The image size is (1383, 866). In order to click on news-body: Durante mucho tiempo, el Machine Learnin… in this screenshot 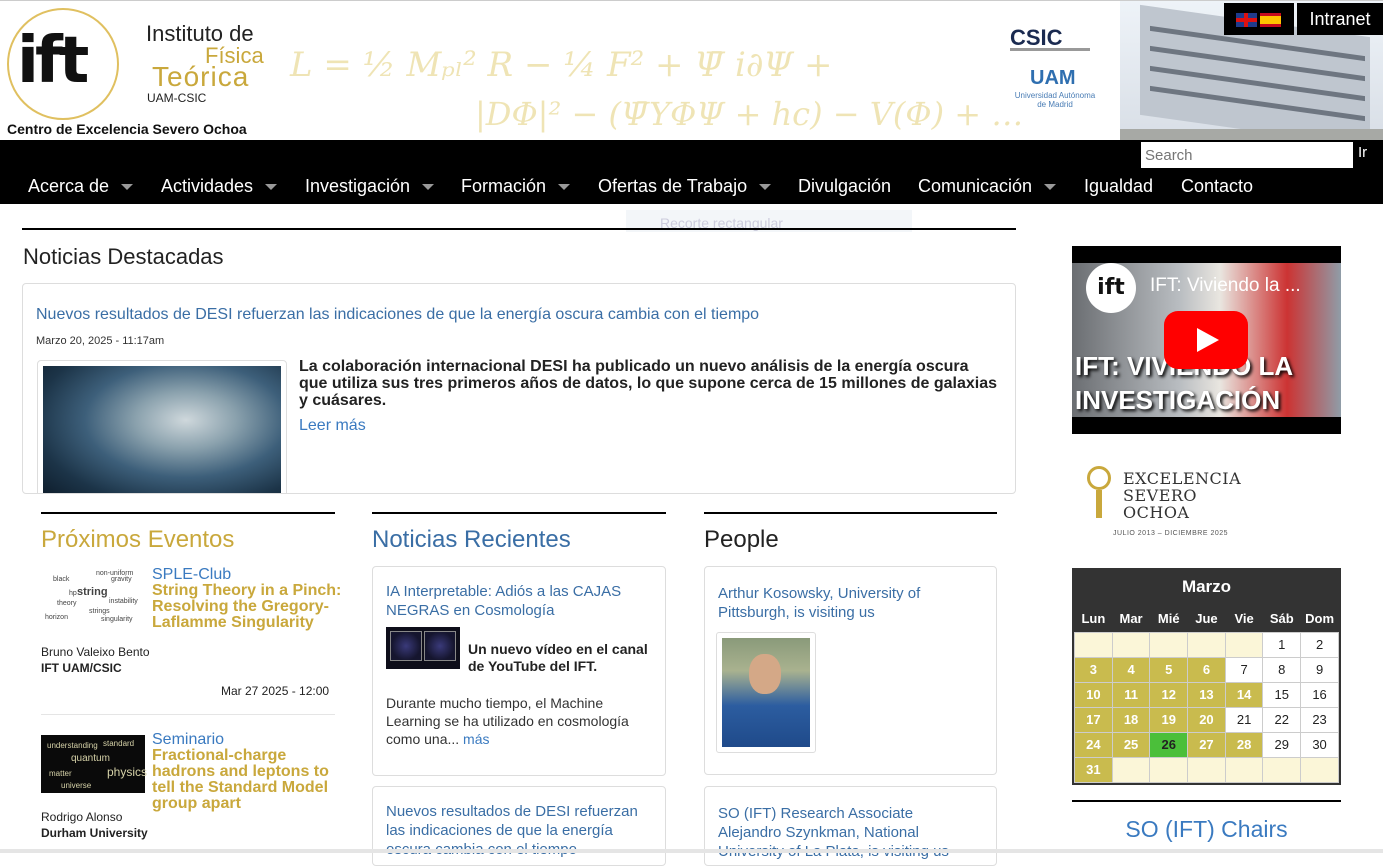, I will do `click(521, 721)`.